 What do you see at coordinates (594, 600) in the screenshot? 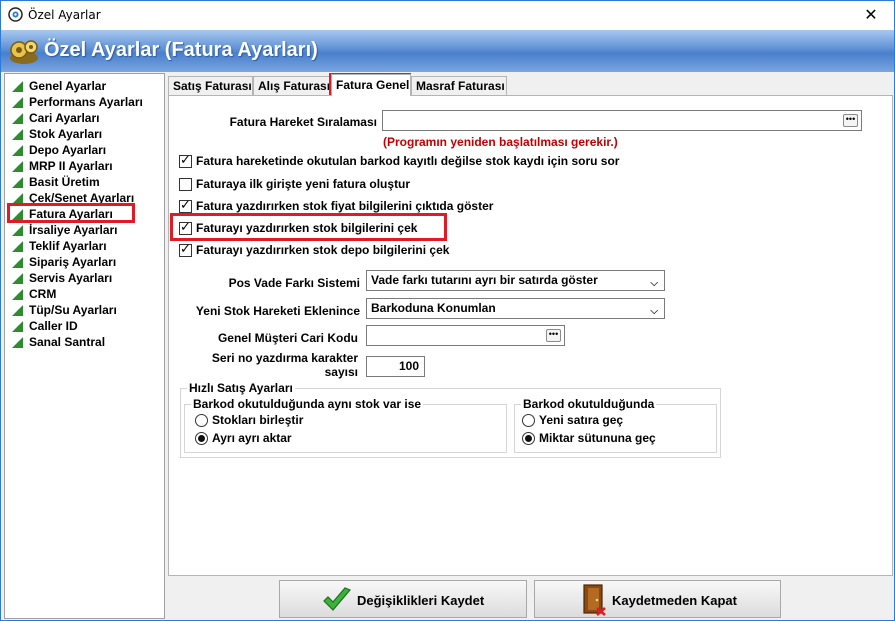
I see `door-exit-icon` at bounding box center [594, 600].